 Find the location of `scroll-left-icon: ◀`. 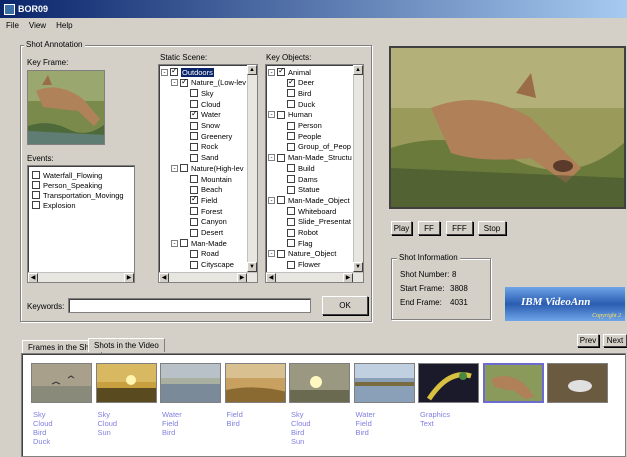

scroll-left-icon: ◀ is located at coordinates (271, 277).